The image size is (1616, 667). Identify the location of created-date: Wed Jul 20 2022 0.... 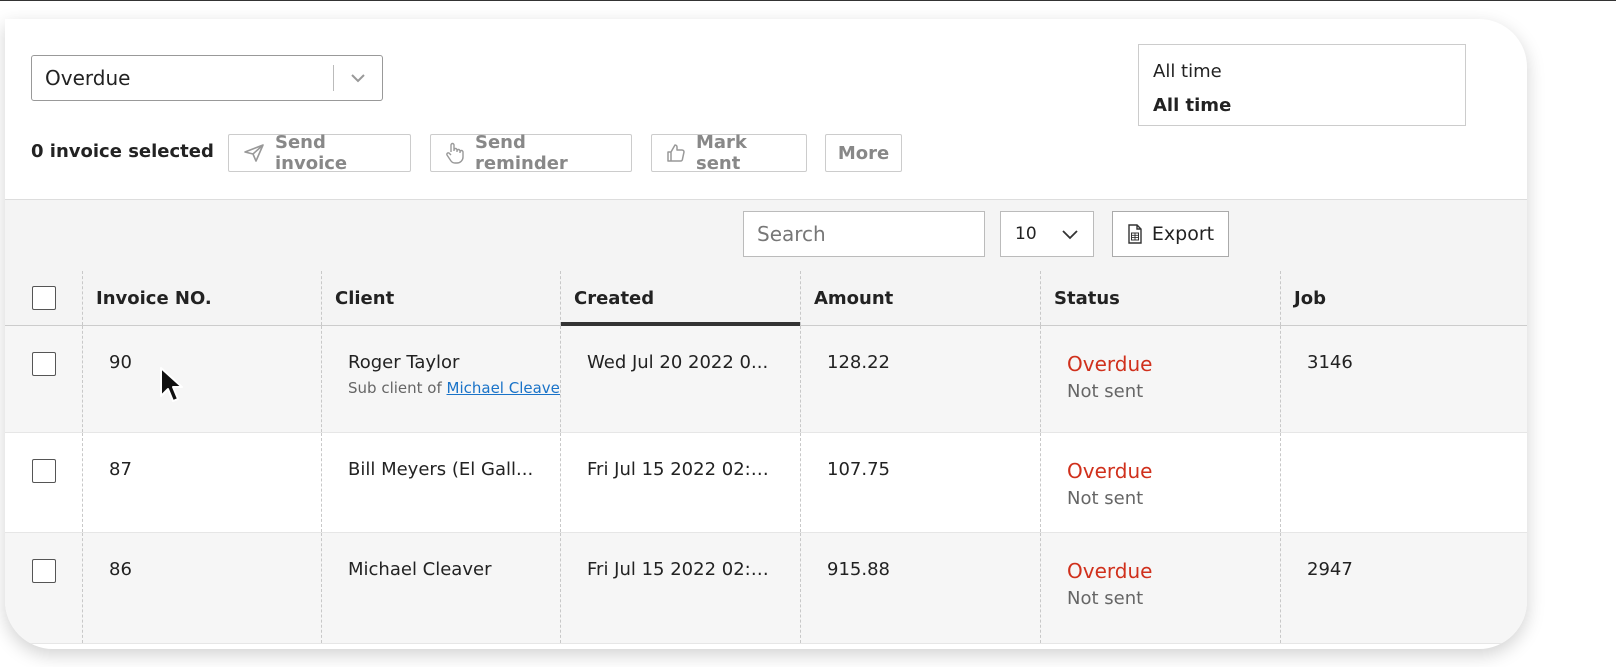
(681, 379).